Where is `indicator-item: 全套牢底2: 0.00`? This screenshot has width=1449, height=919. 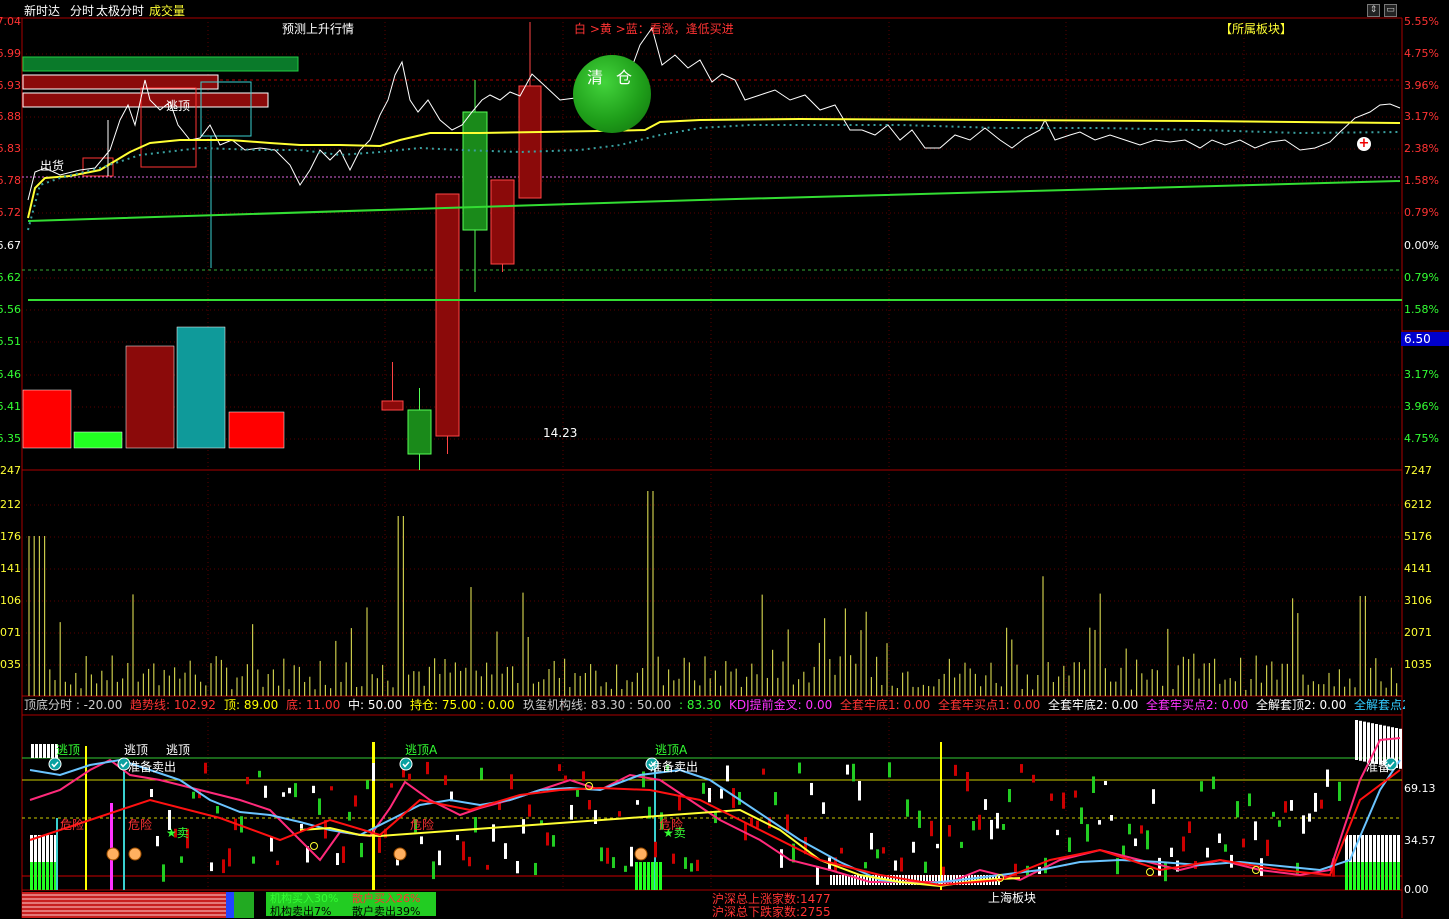
indicator-item: 全套牢底2: 0.00 is located at coordinates (1093, 705).